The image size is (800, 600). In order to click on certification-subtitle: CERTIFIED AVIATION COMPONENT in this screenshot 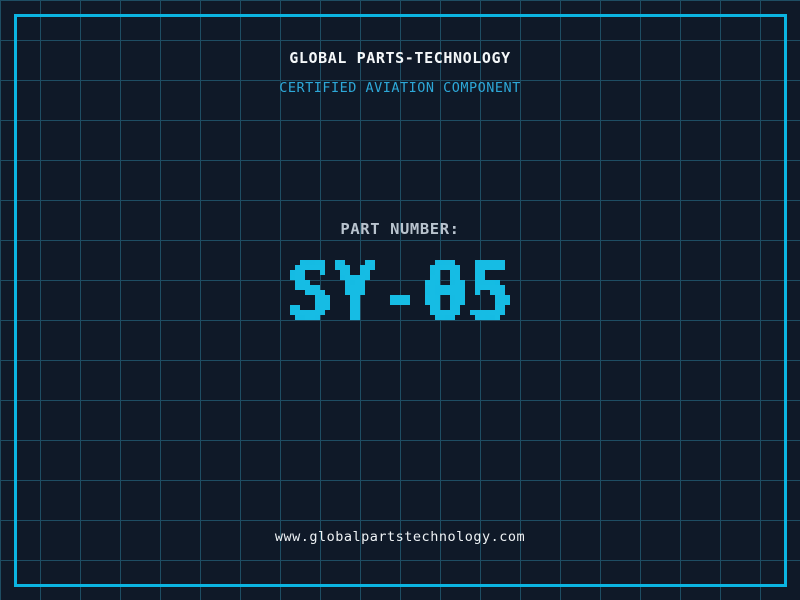, I will do `click(400, 88)`.